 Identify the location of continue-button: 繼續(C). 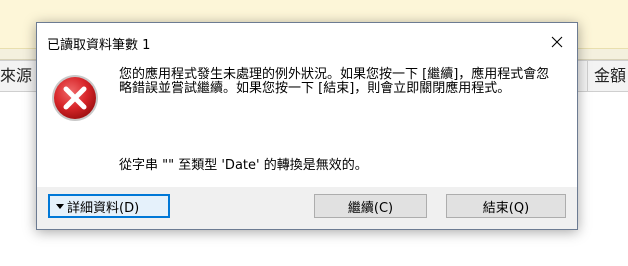
(370, 206).